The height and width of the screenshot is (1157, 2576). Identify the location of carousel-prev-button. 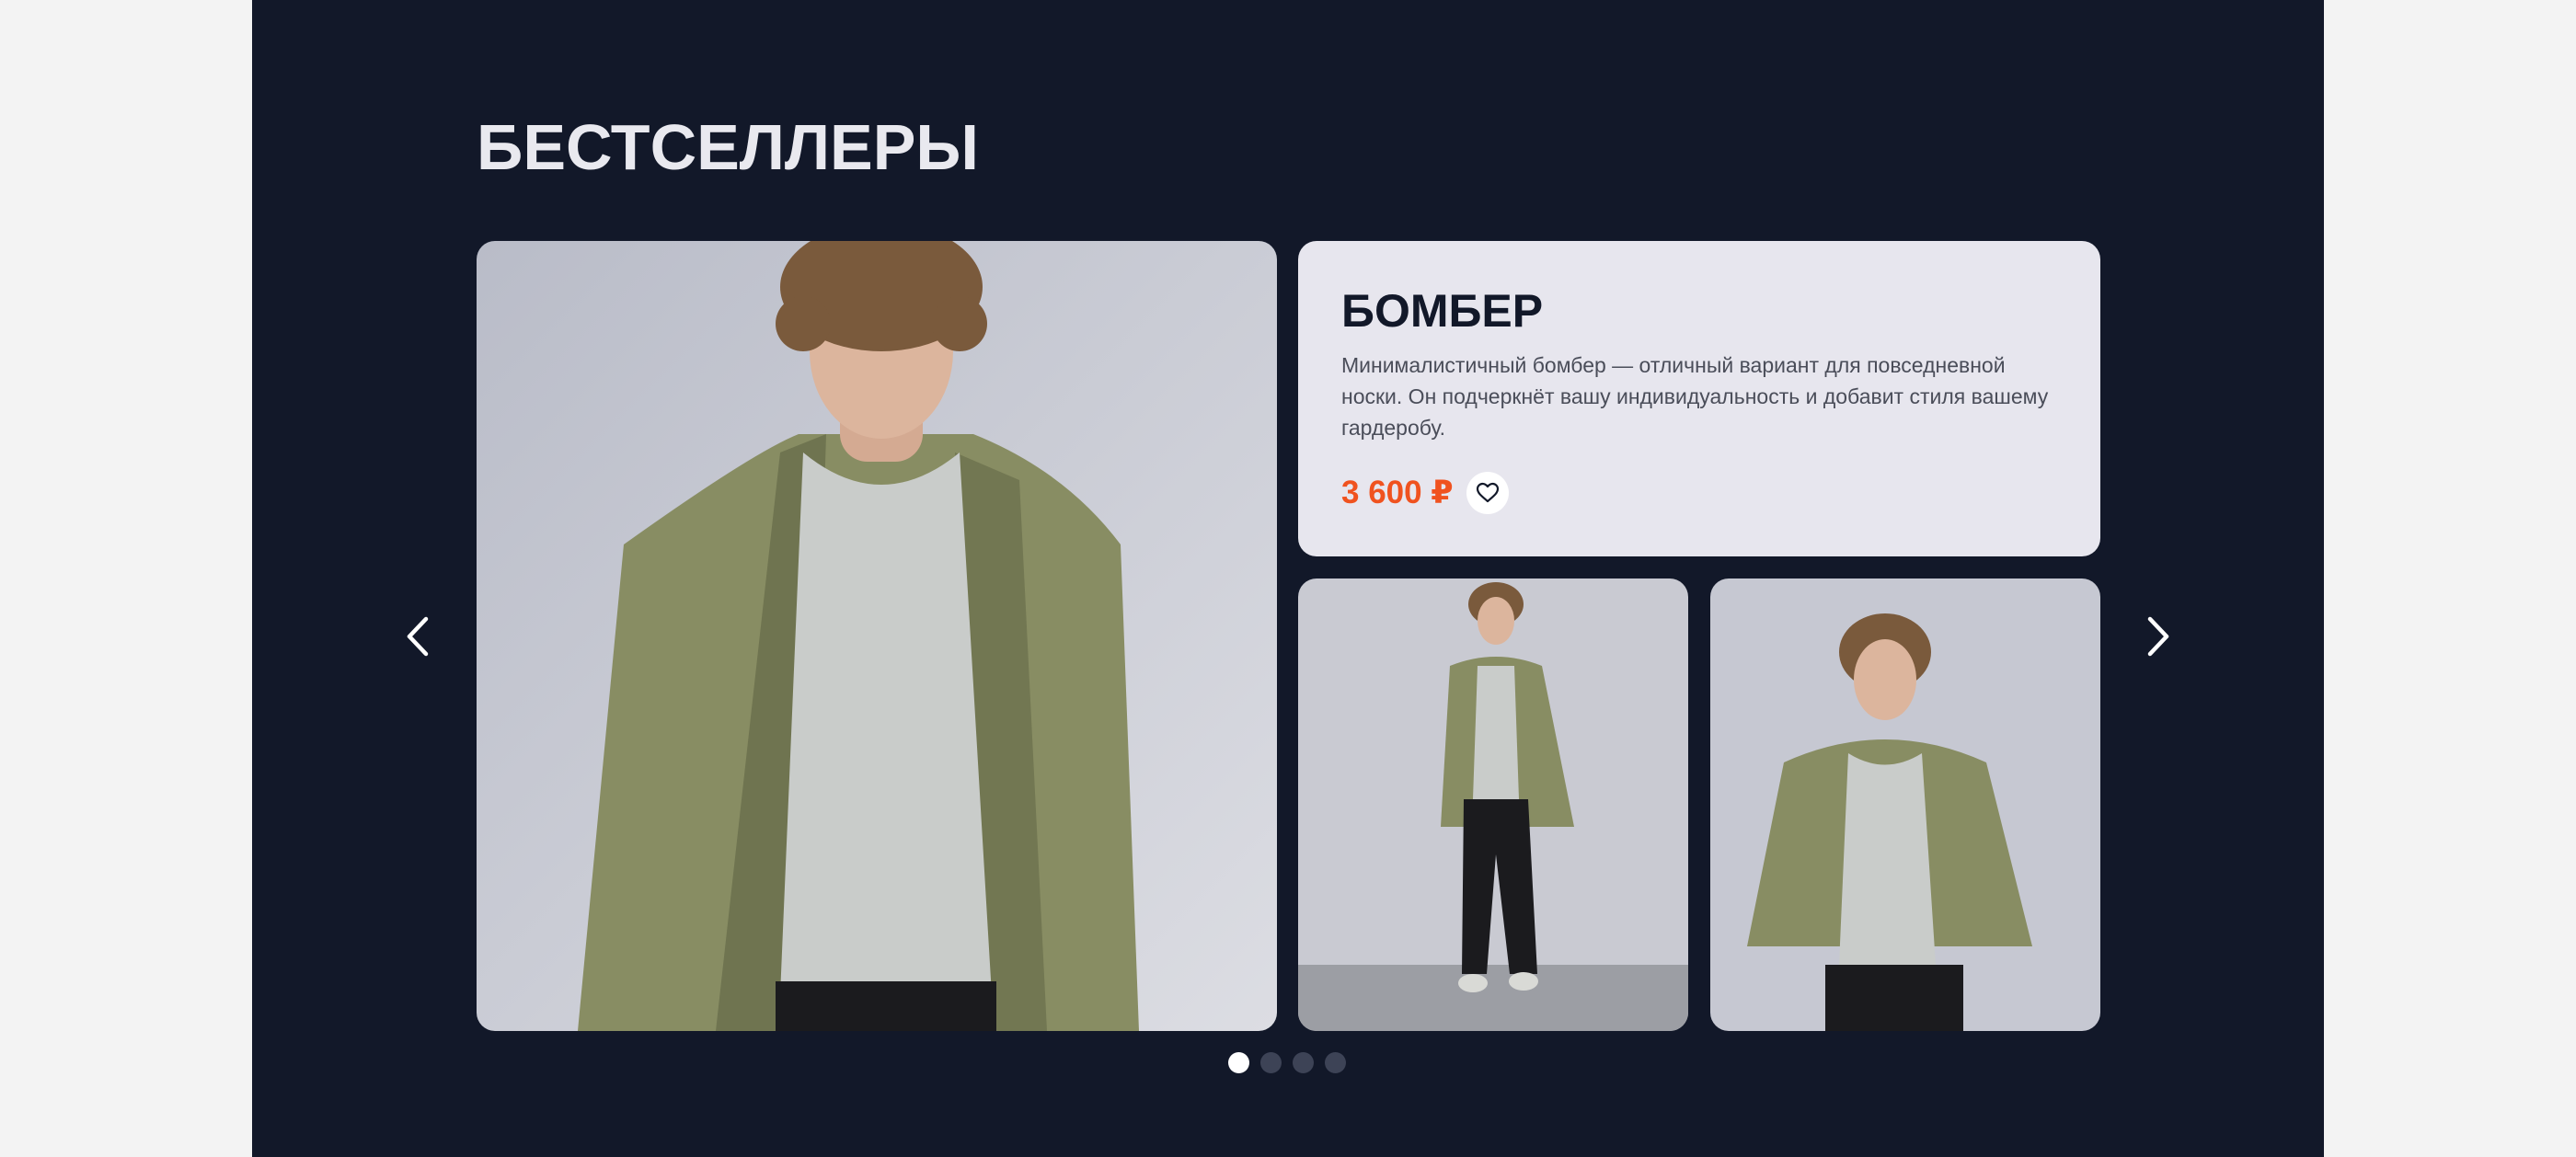
(417, 637).